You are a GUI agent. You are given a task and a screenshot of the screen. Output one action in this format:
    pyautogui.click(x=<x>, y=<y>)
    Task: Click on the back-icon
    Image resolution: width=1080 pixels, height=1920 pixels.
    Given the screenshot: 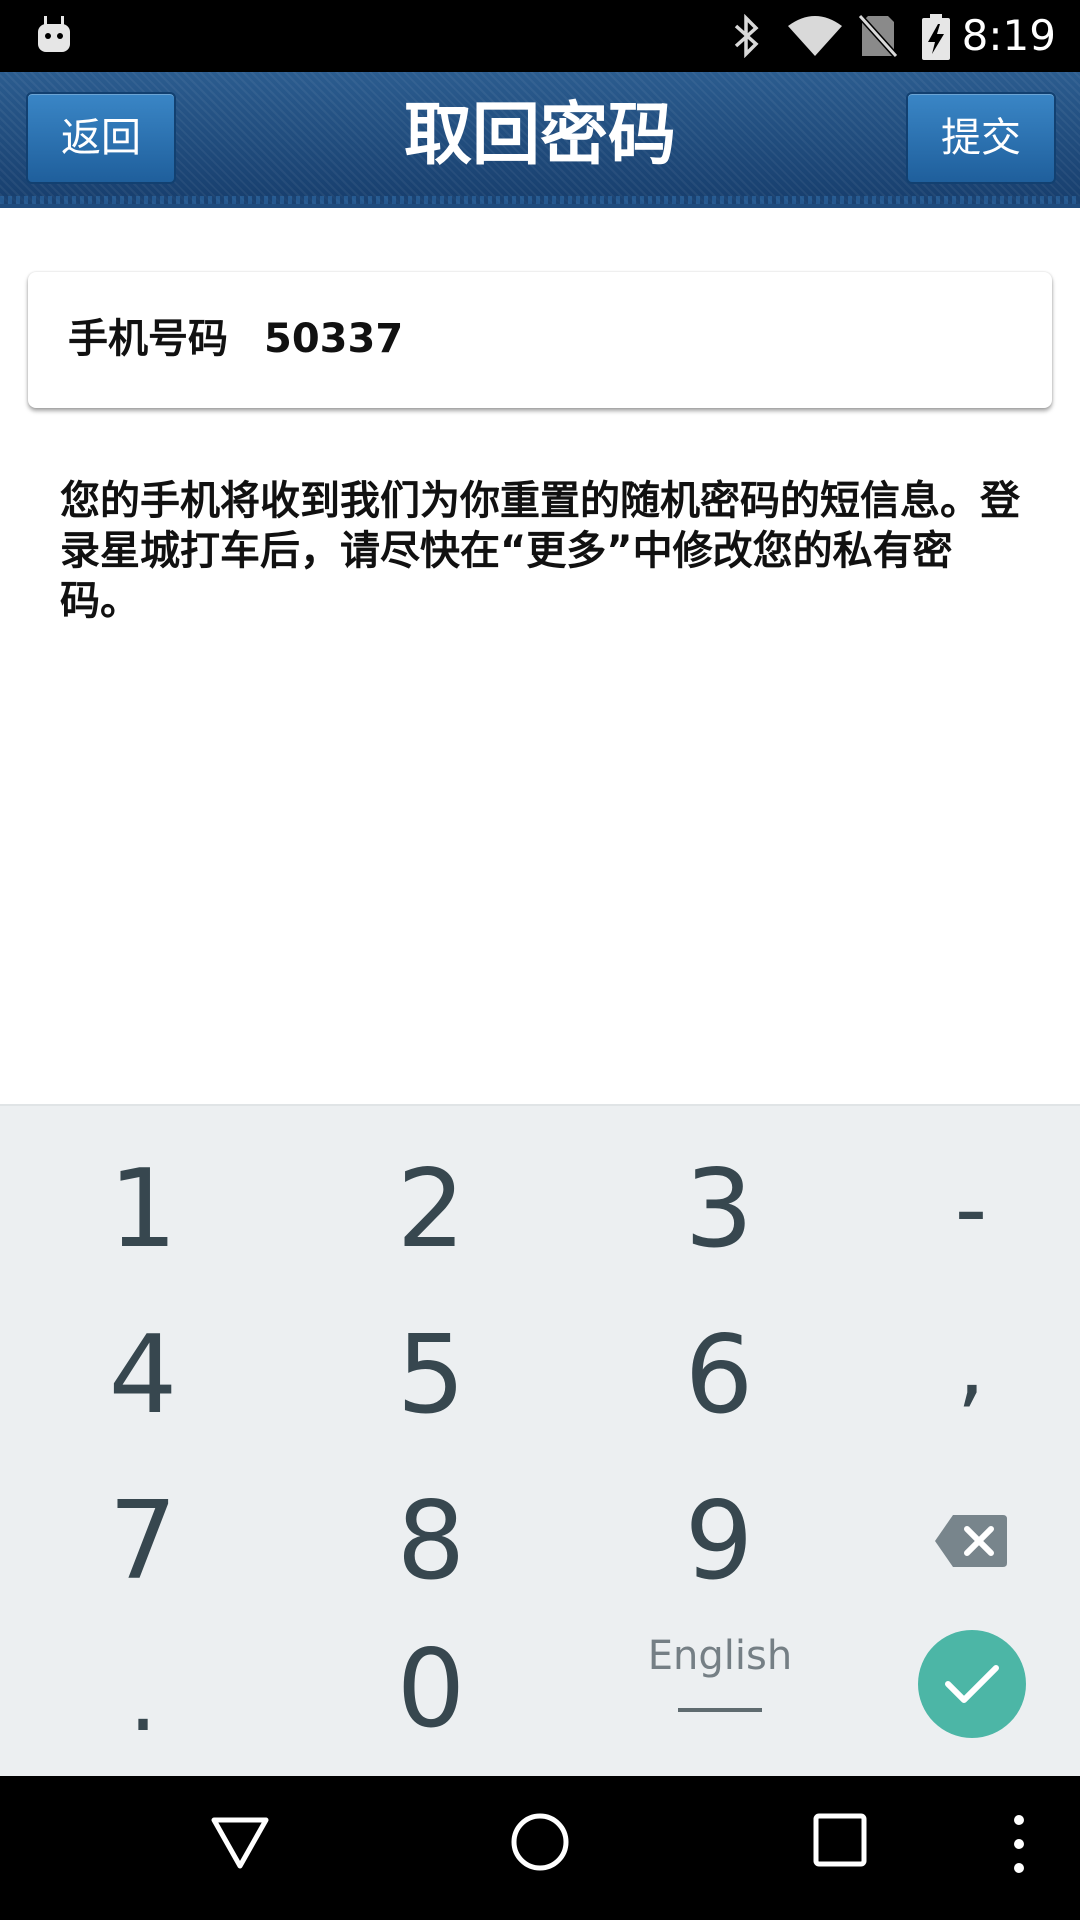 What is the action you would take?
    pyautogui.click(x=240, y=1842)
    